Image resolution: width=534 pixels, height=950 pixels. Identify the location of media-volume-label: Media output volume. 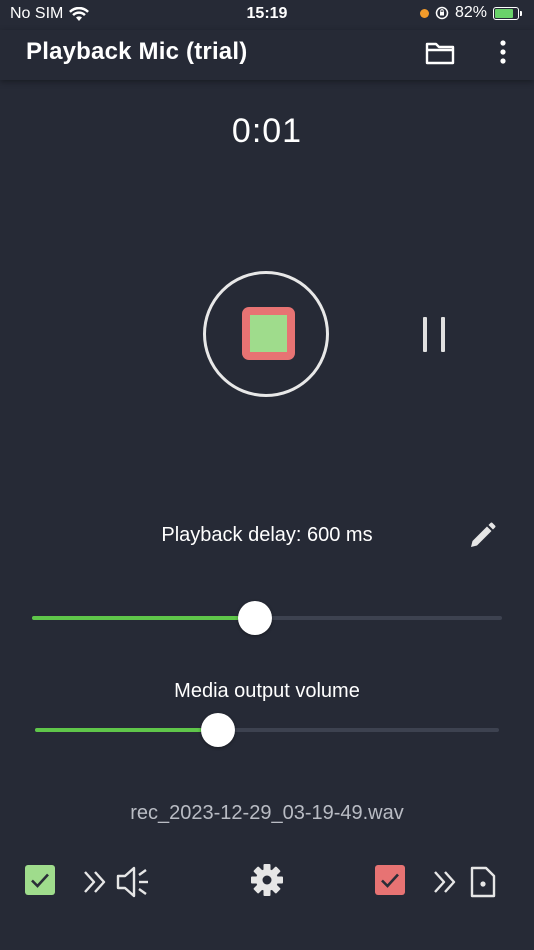
(267, 691).